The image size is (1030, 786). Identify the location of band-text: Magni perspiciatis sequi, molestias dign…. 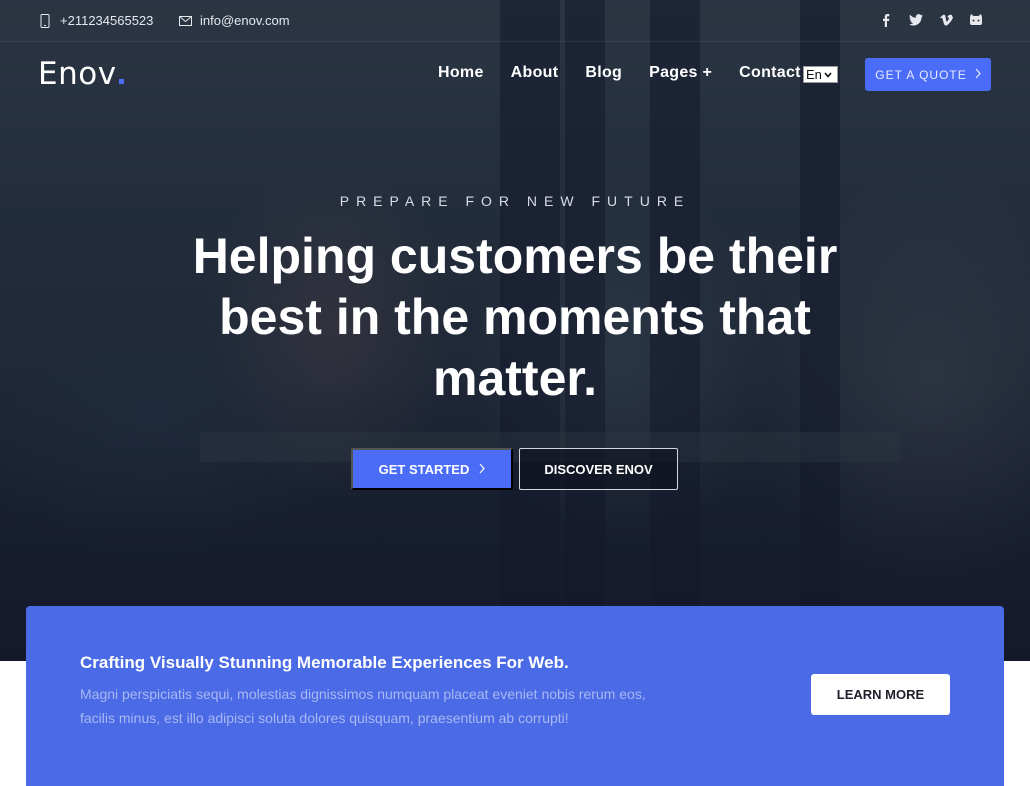
(363, 706).